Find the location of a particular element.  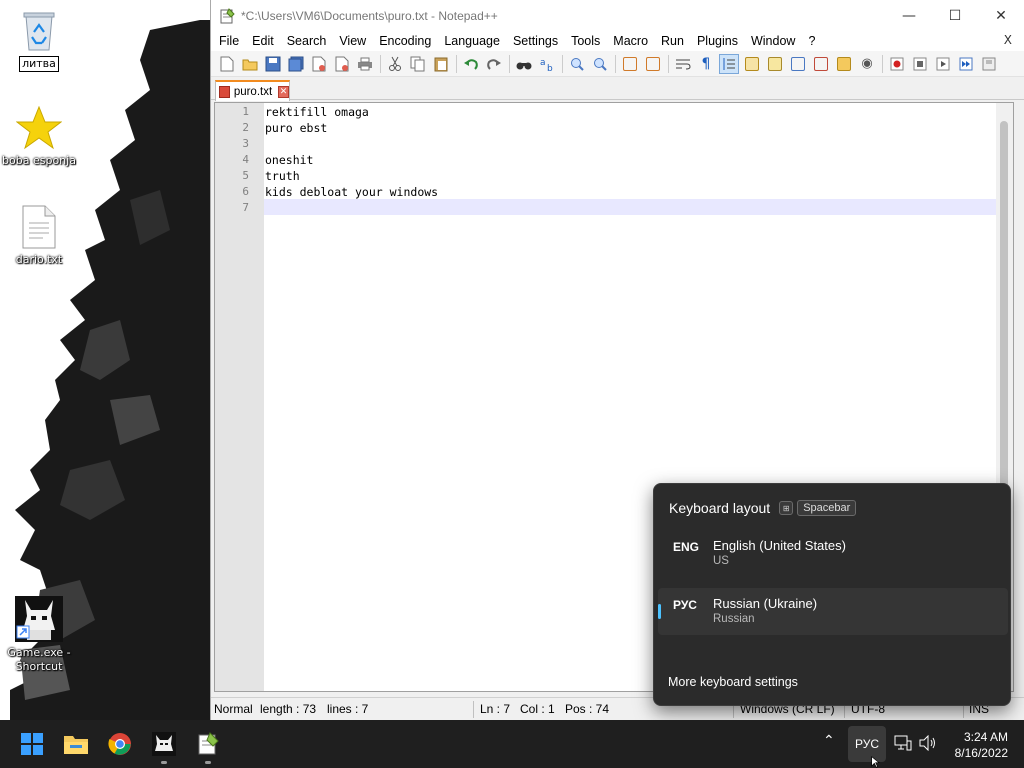

menu-settings: Settings is located at coordinates (536, 41).